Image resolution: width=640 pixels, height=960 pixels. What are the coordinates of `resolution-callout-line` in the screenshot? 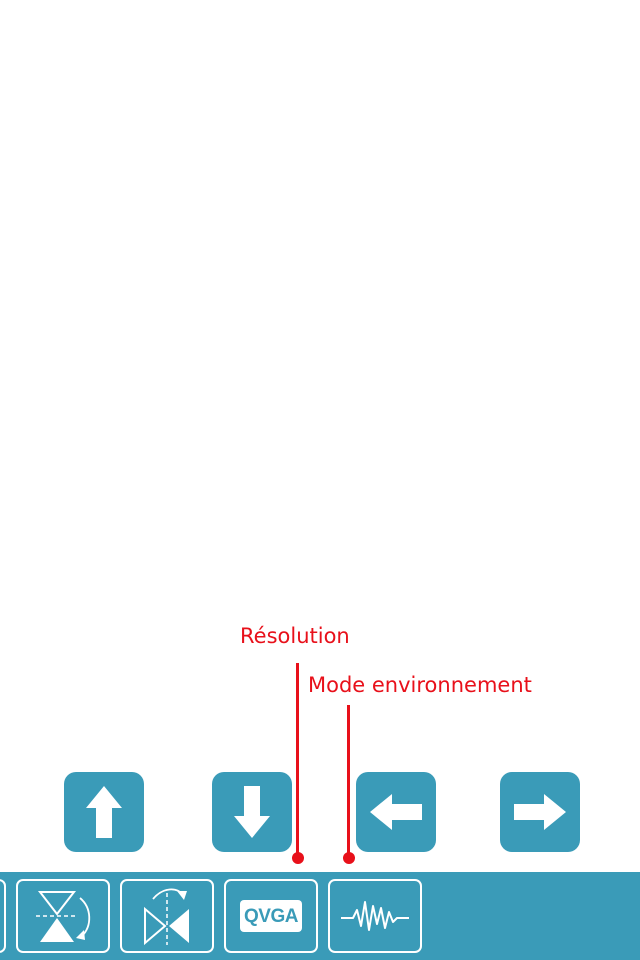 It's located at (297, 760).